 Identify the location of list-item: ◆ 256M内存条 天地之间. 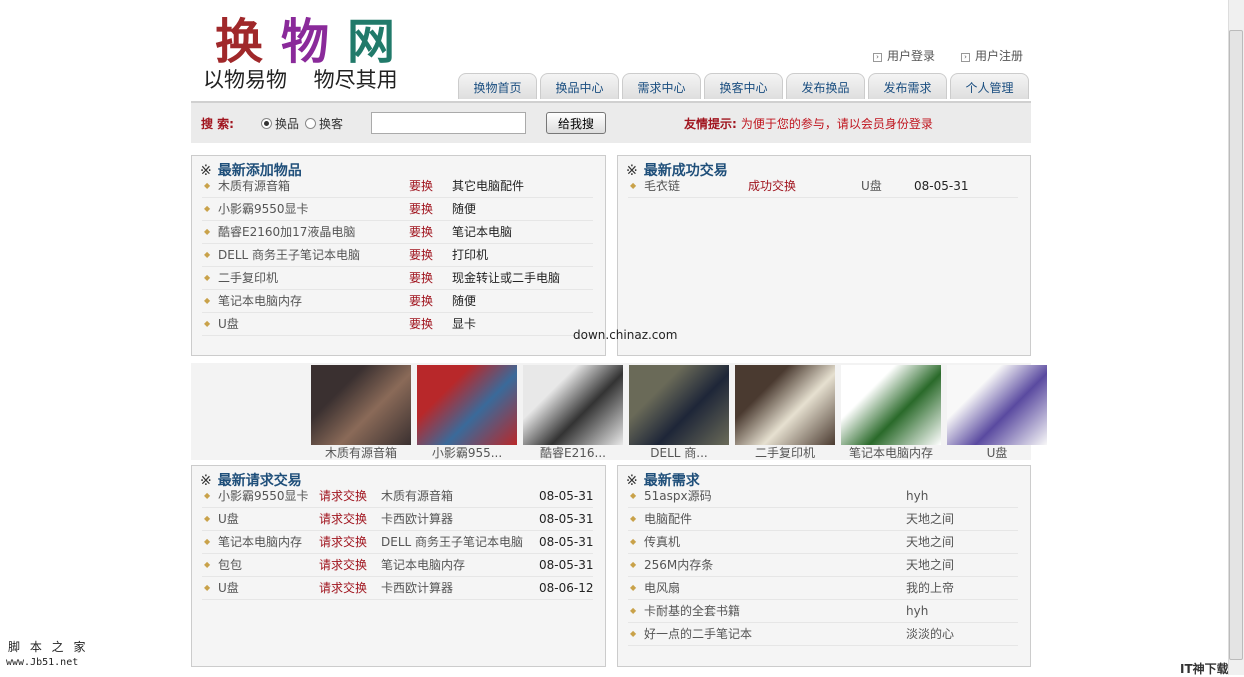
(823, 565).